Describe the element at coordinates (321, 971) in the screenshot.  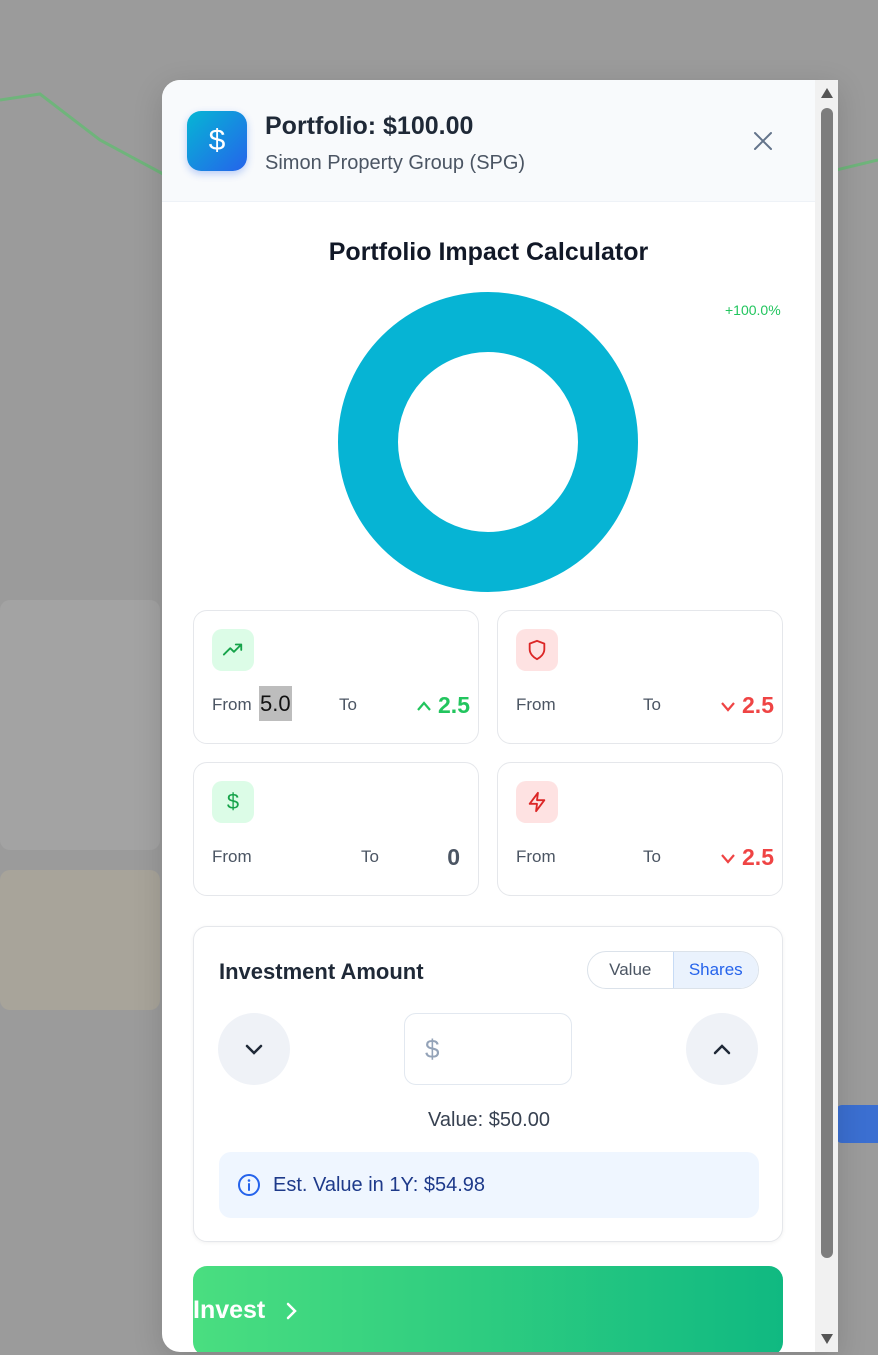
I see `investment-title: Investment Amount` at that location.